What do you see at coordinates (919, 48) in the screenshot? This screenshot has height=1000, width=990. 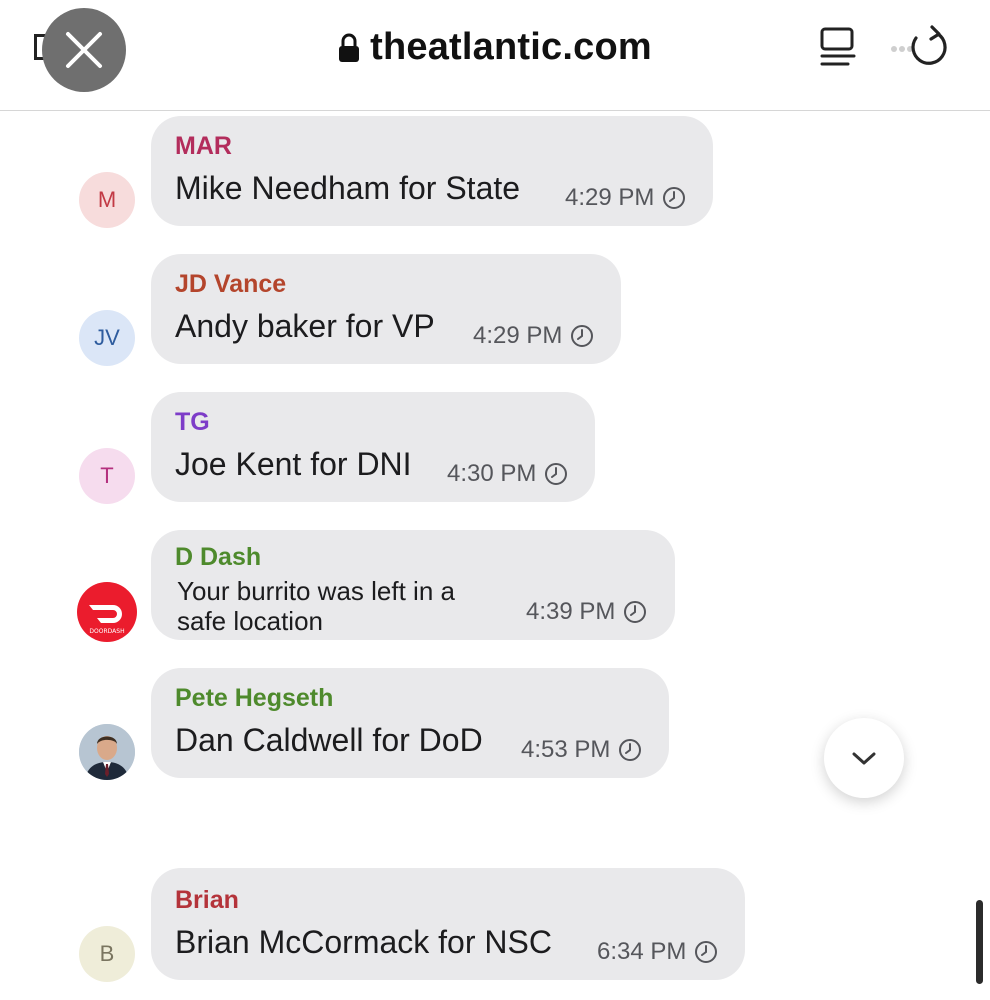 I see `reload-icon` at bounding box center [919, 48].